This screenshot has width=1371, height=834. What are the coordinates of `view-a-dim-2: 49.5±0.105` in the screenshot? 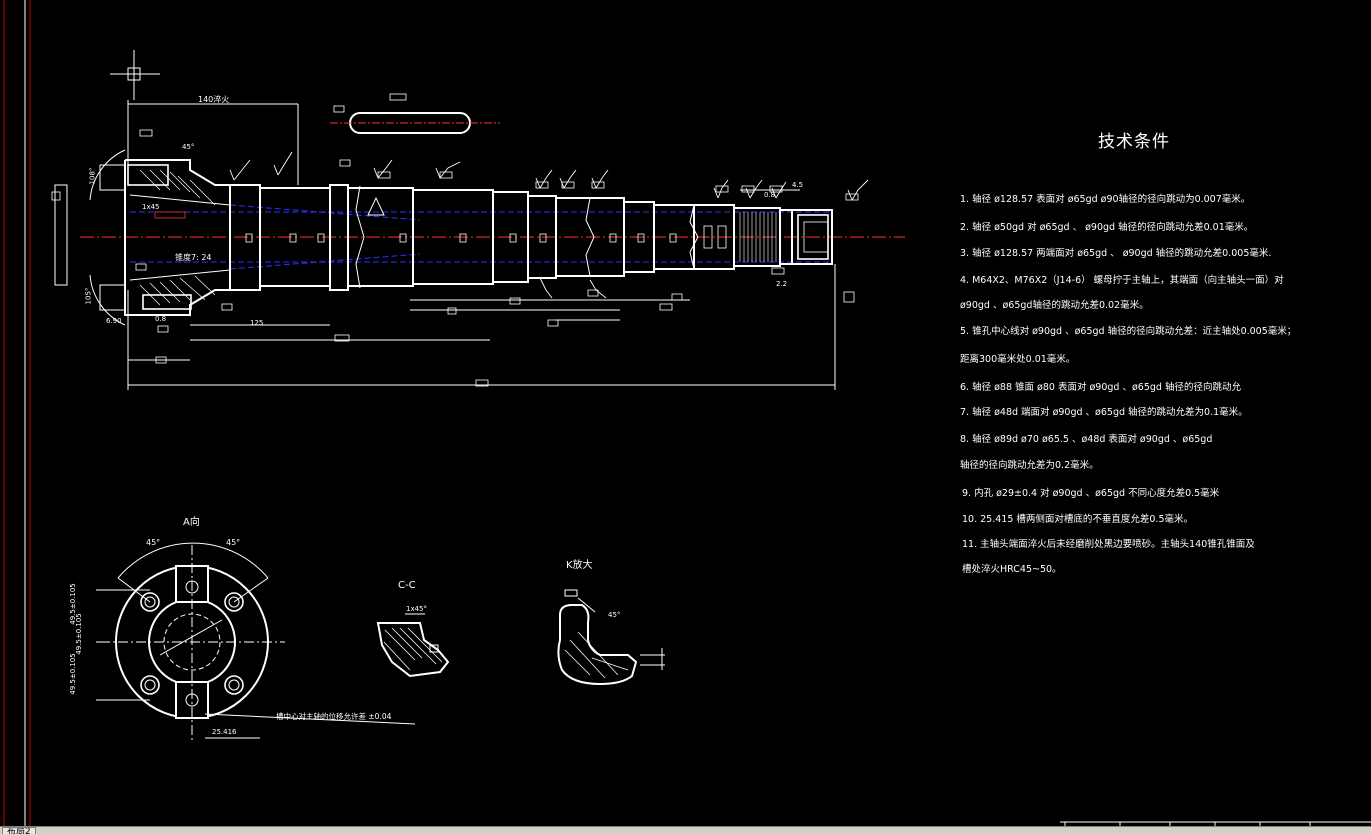 It's located at (78, 634).